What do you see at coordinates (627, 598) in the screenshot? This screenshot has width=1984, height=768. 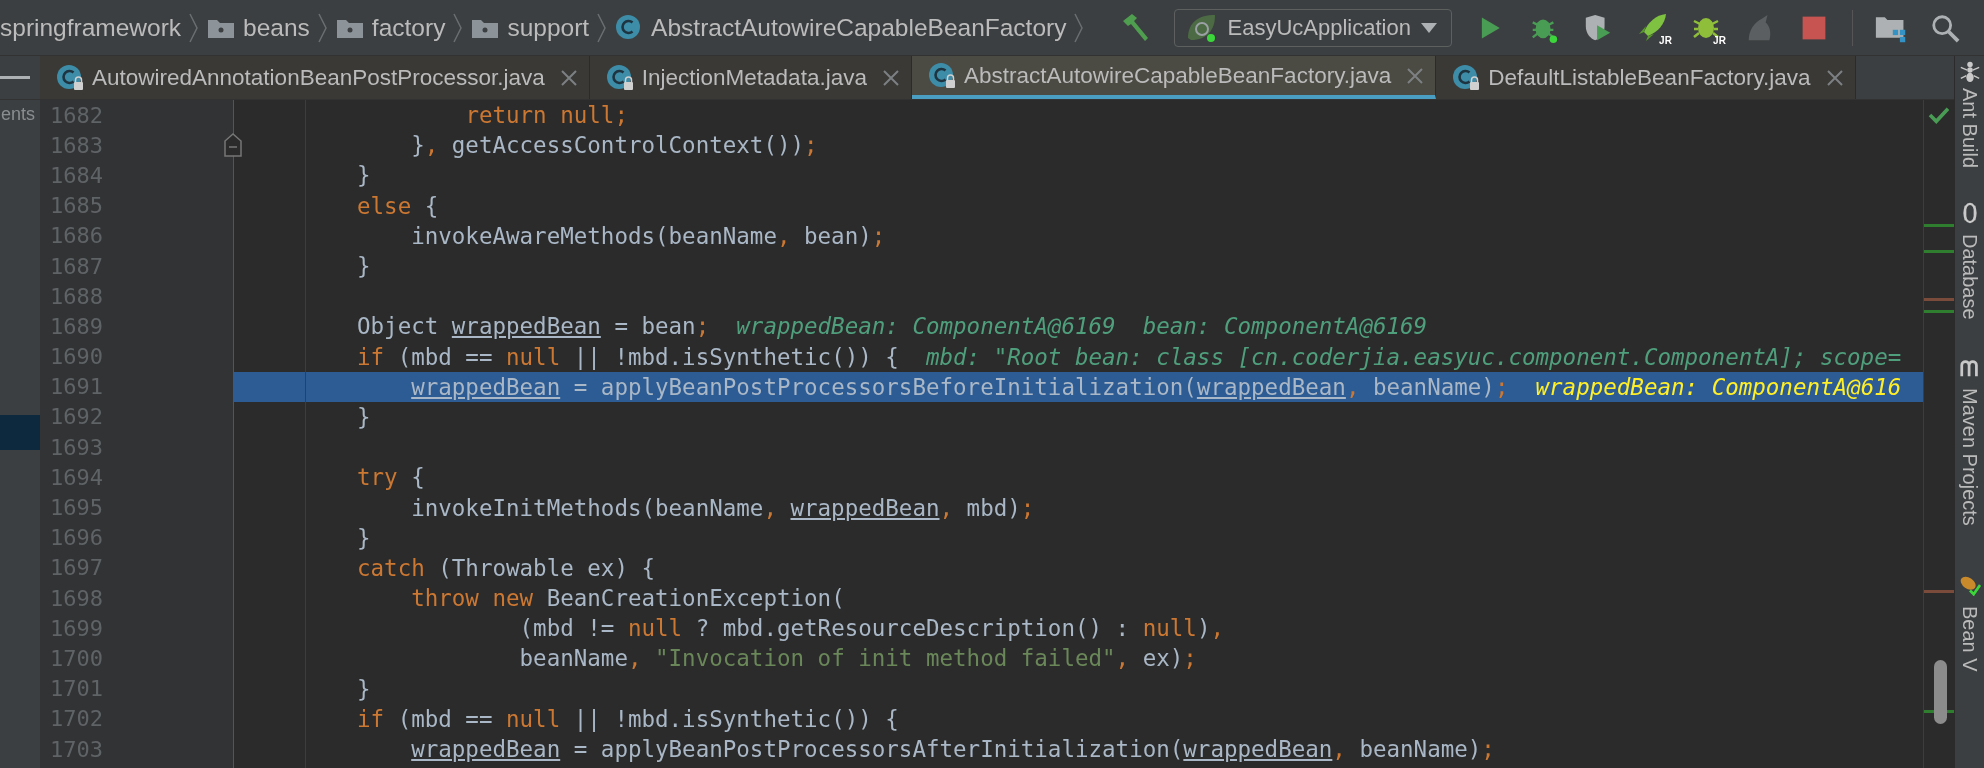 I see `code-line: throw new BeanCreationException(` at bounding box center [627, 598].